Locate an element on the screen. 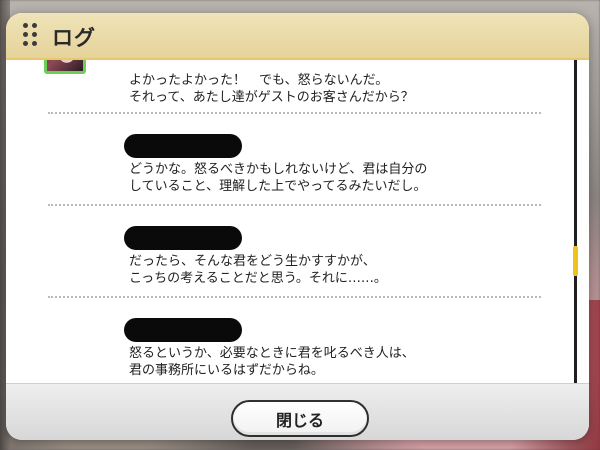  close-button: 閉じる is located at coordinates (300, 418).